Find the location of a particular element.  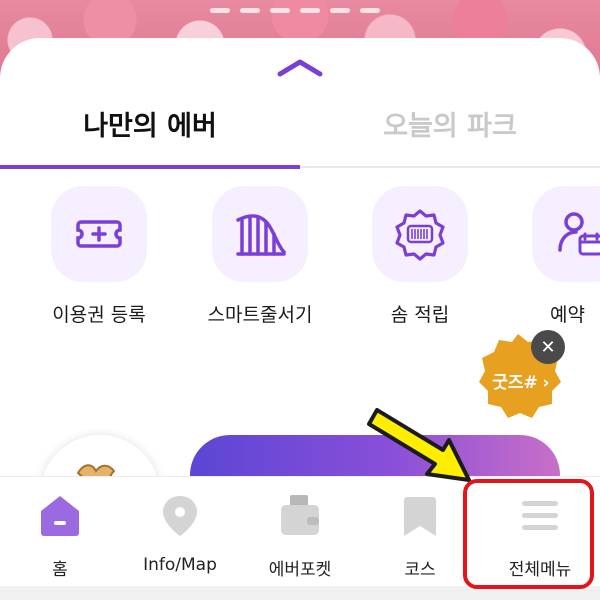

quick-menu-label: 예약 is located at coordinates (567, 315).